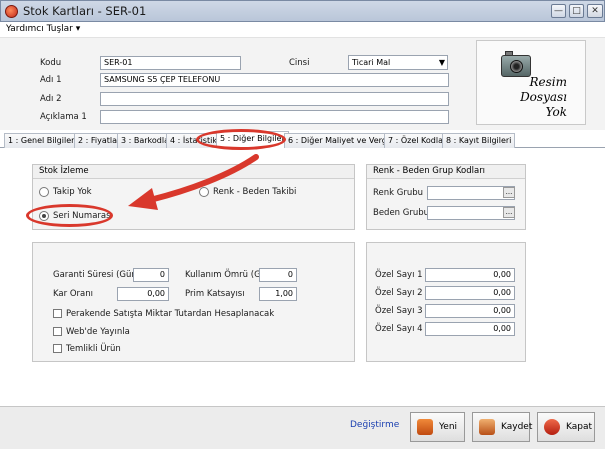  I want to click on save-icon, so click(487, 427).